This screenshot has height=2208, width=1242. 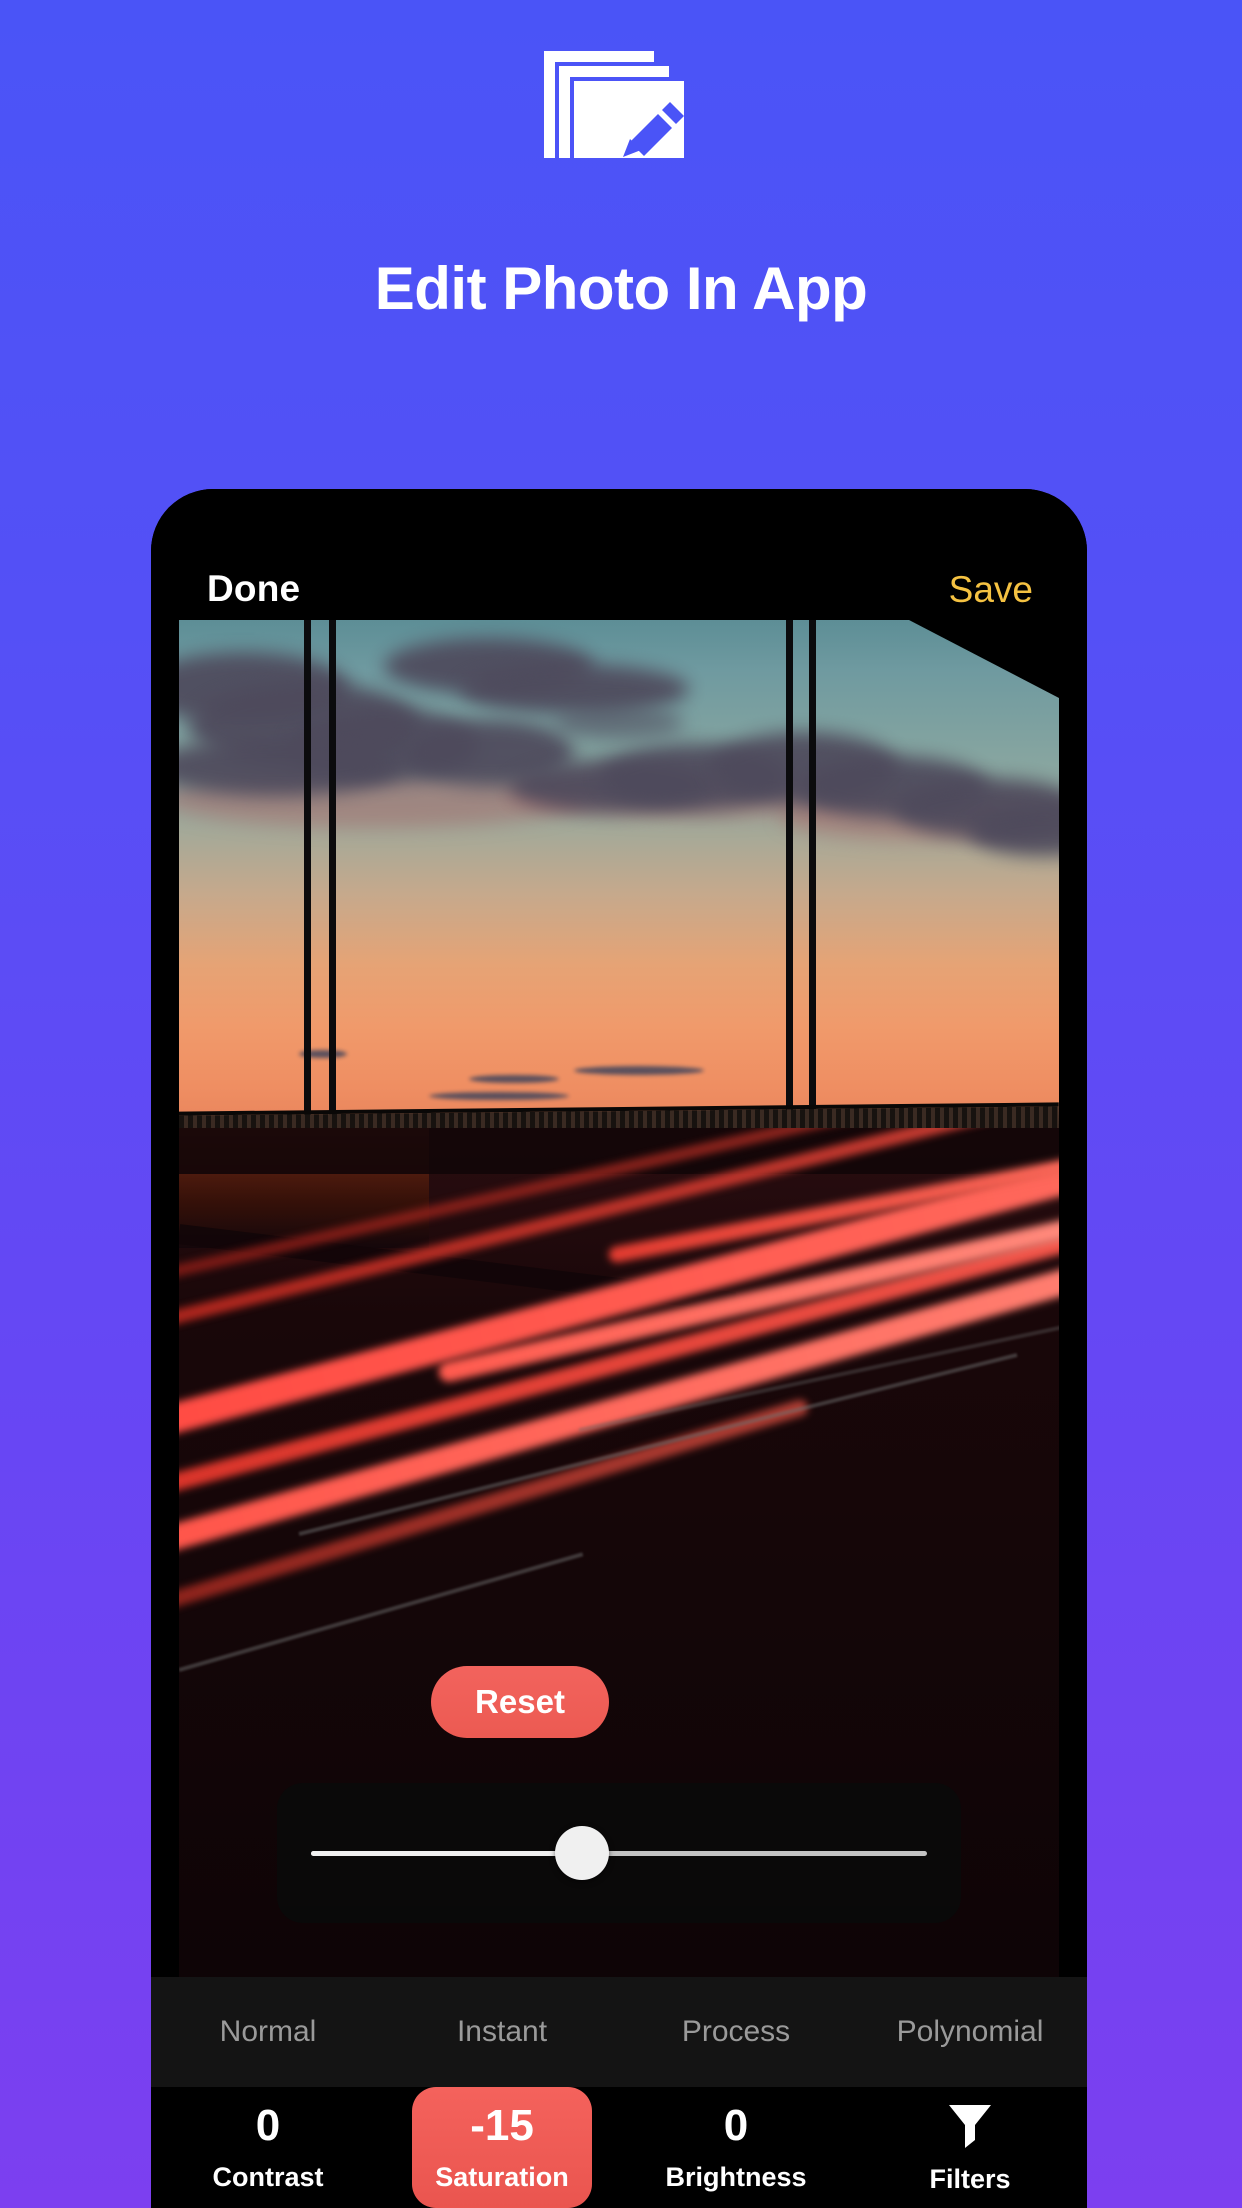 I want to click on saturation-value: -15, so click(x=502, y=2125).